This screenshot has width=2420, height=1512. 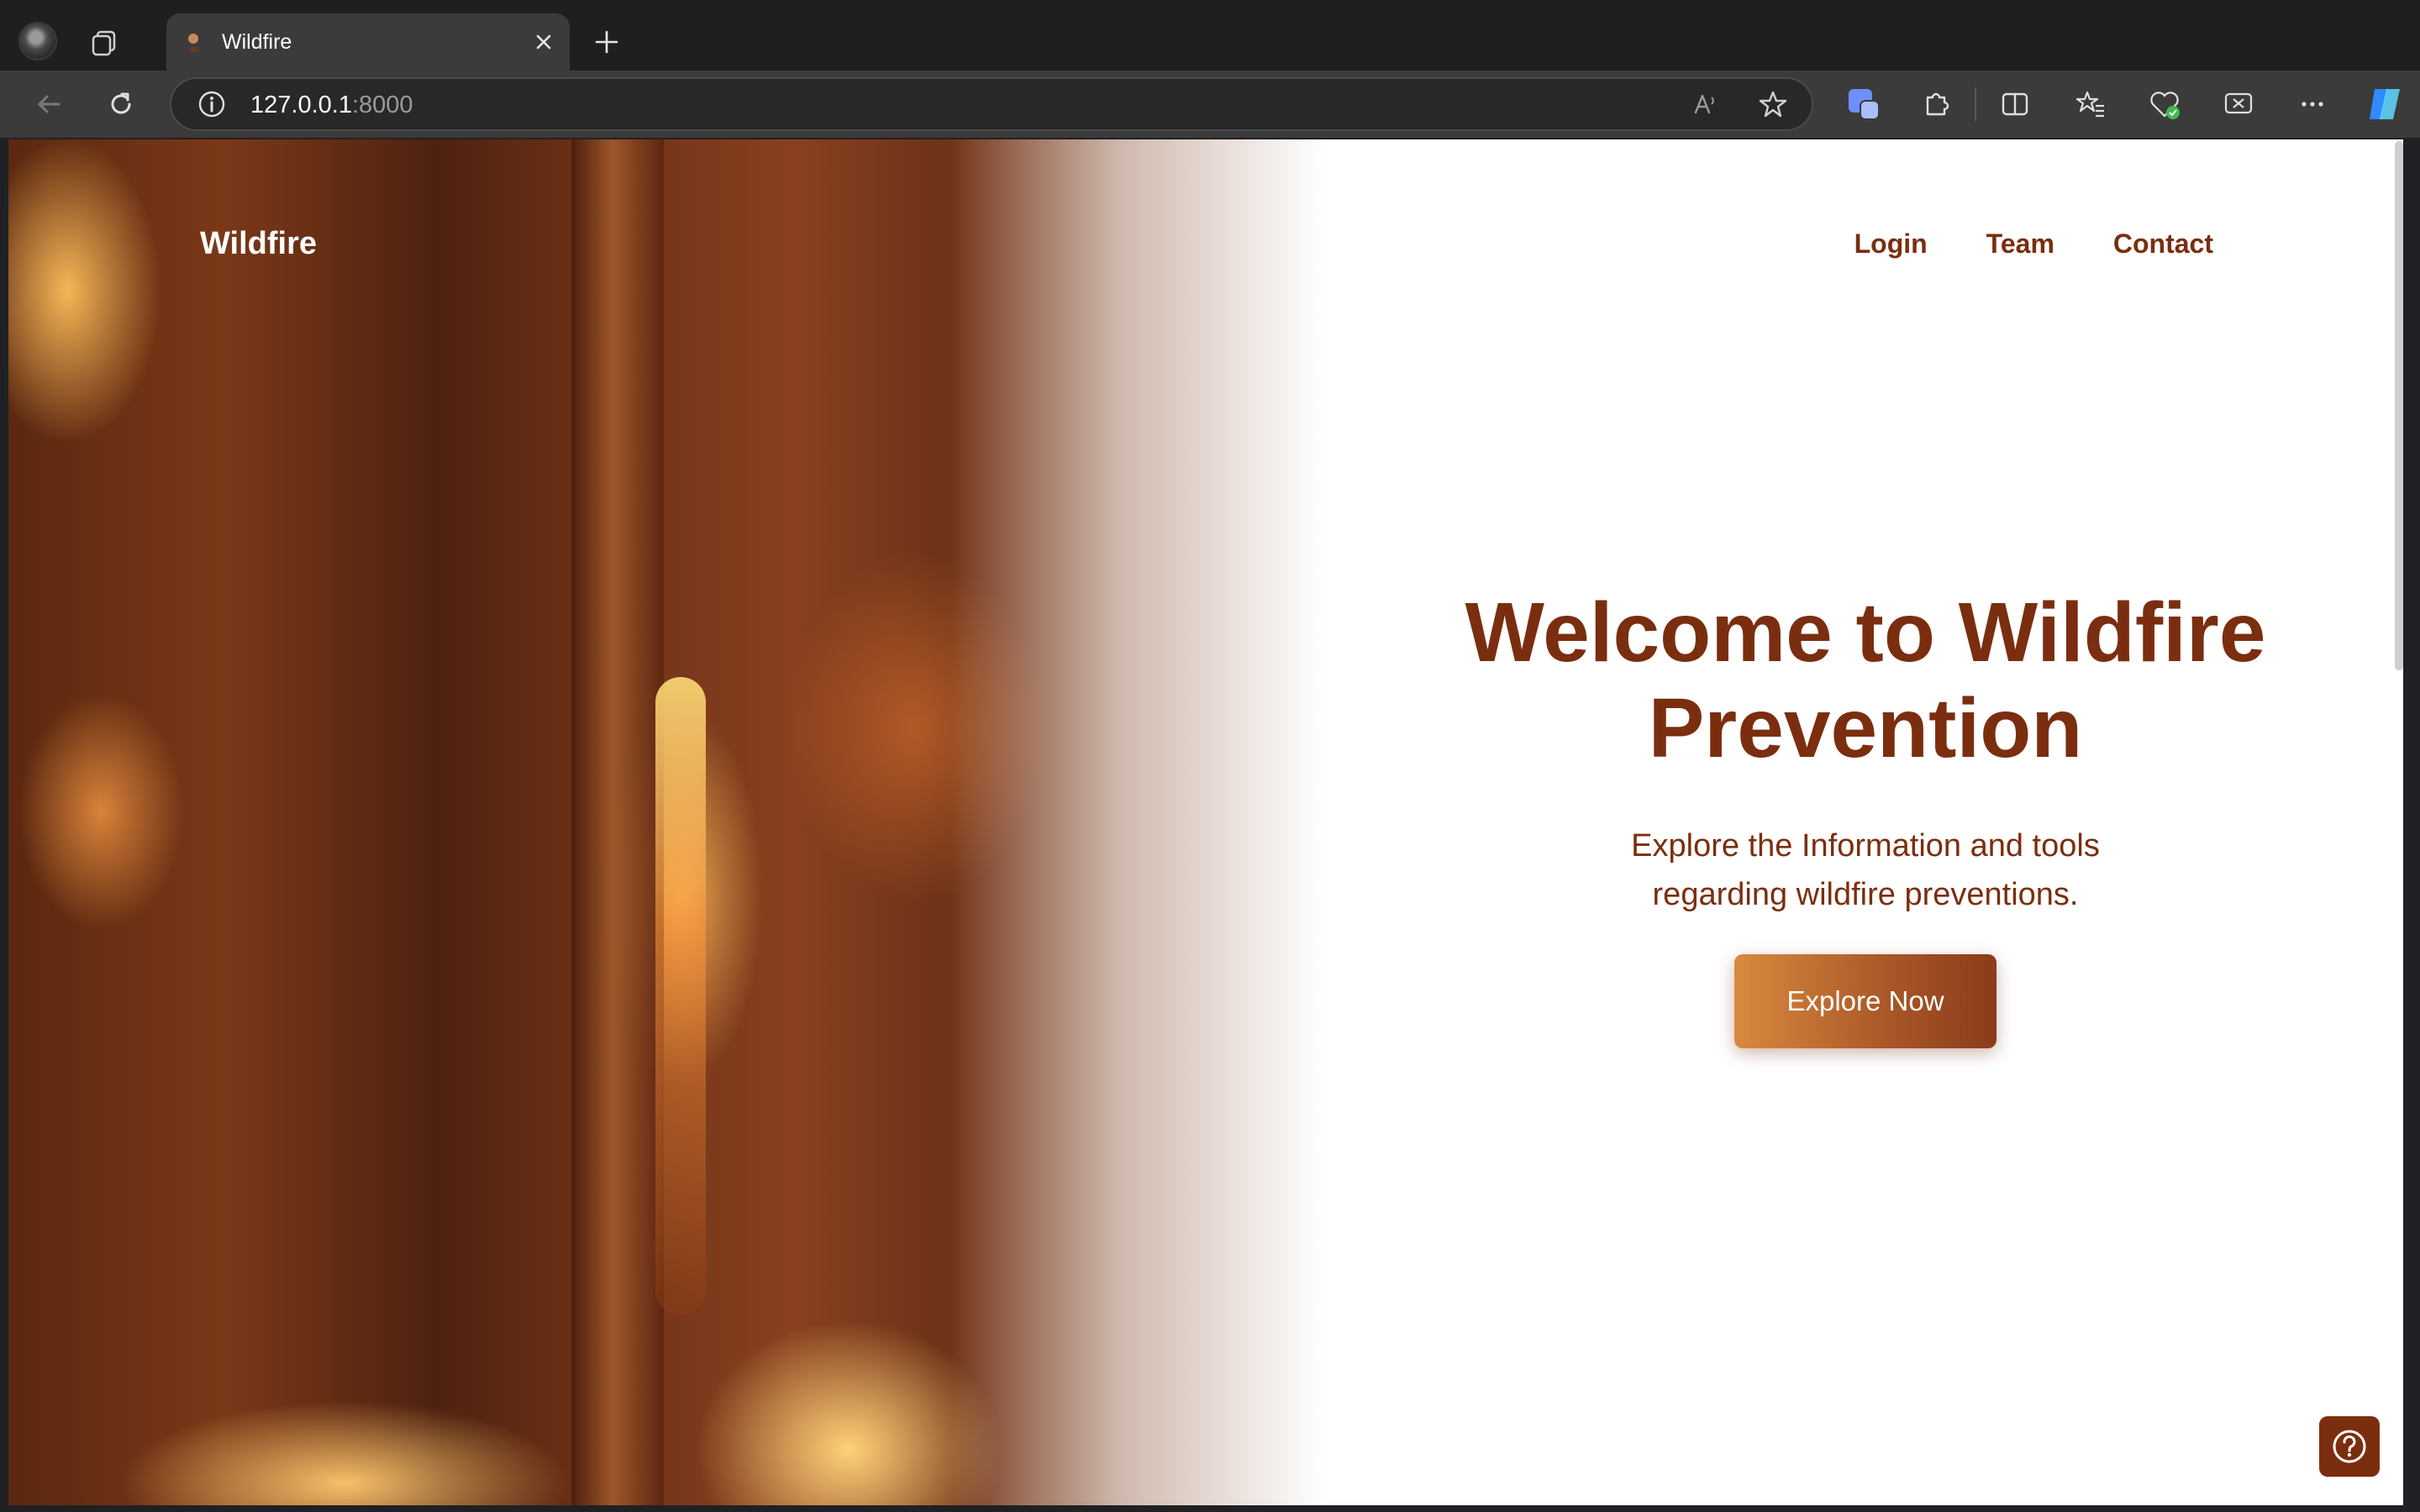 What do you see at coordinates (992, 104) in the screenshot?
I see `address-bar: 127.0.0.1:8000` at bounding box center [992, 104].